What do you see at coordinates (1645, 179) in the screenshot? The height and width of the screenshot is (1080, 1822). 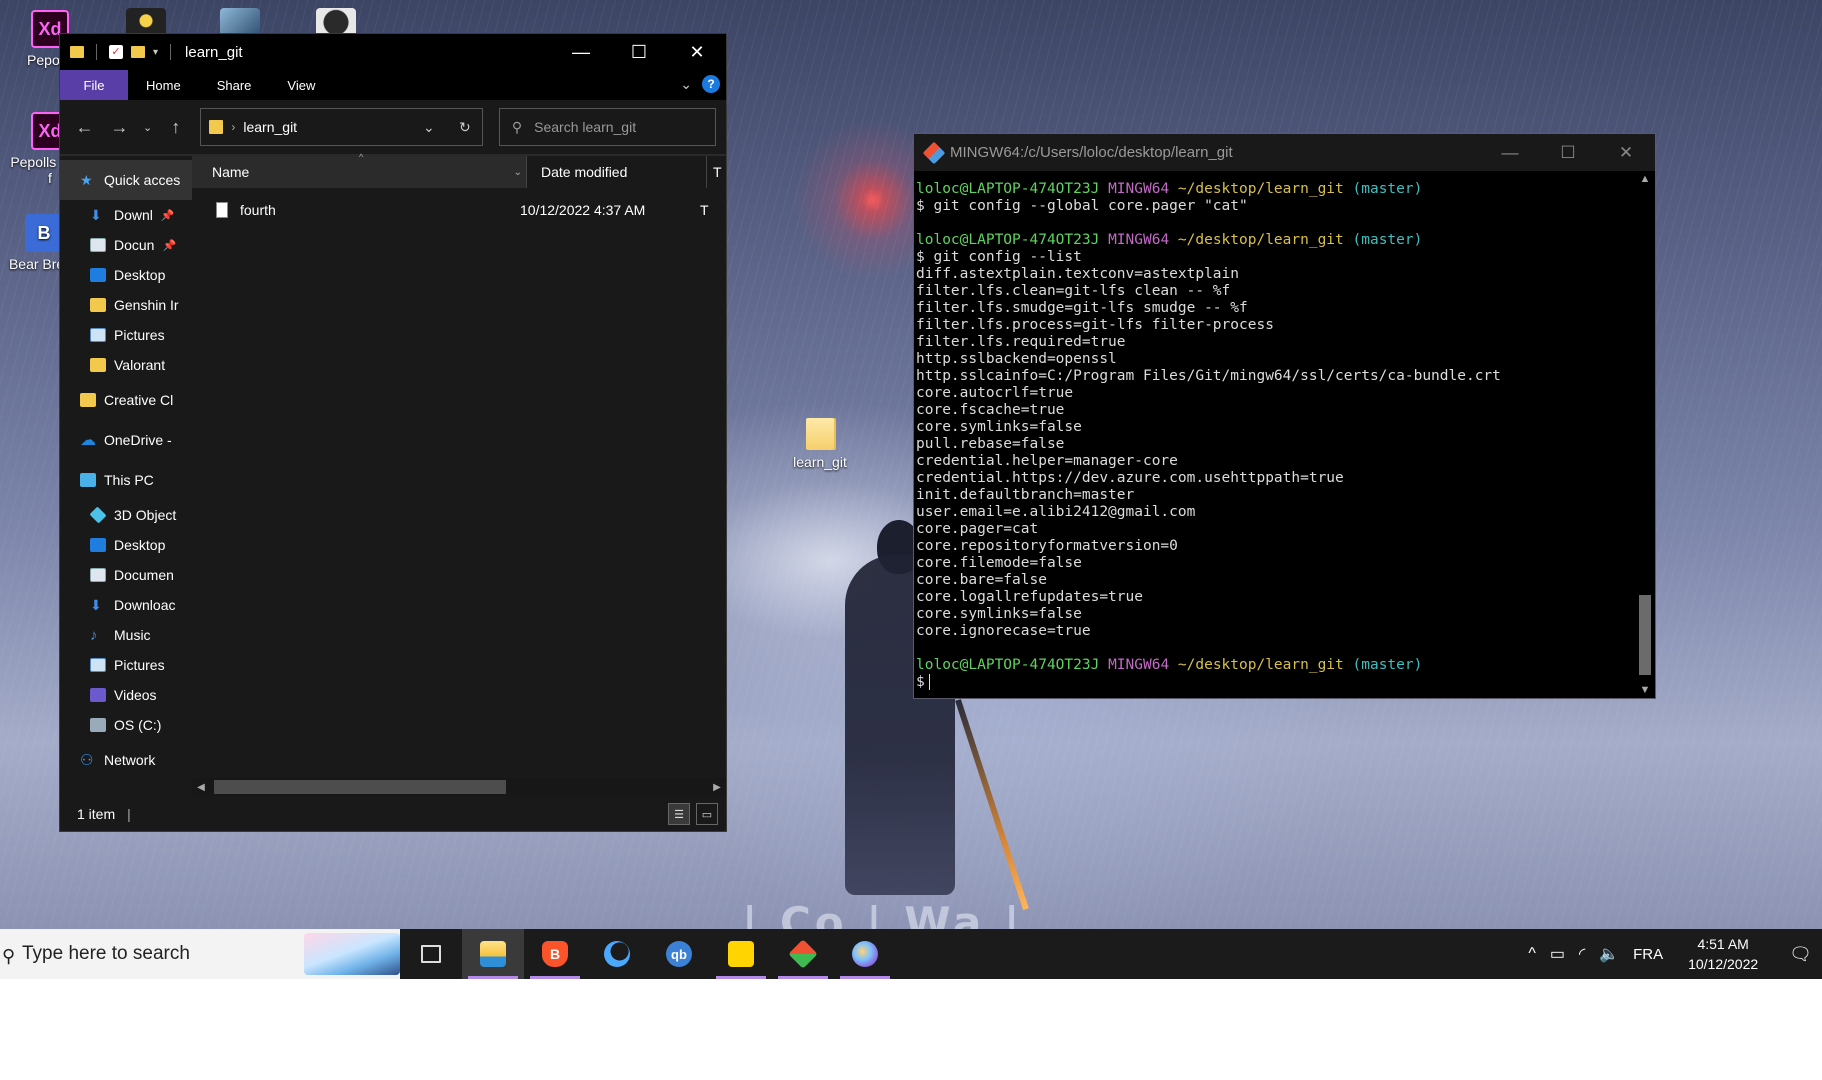 I see `scroll-up-icon: ▲` at bounding box center [1645, 179].